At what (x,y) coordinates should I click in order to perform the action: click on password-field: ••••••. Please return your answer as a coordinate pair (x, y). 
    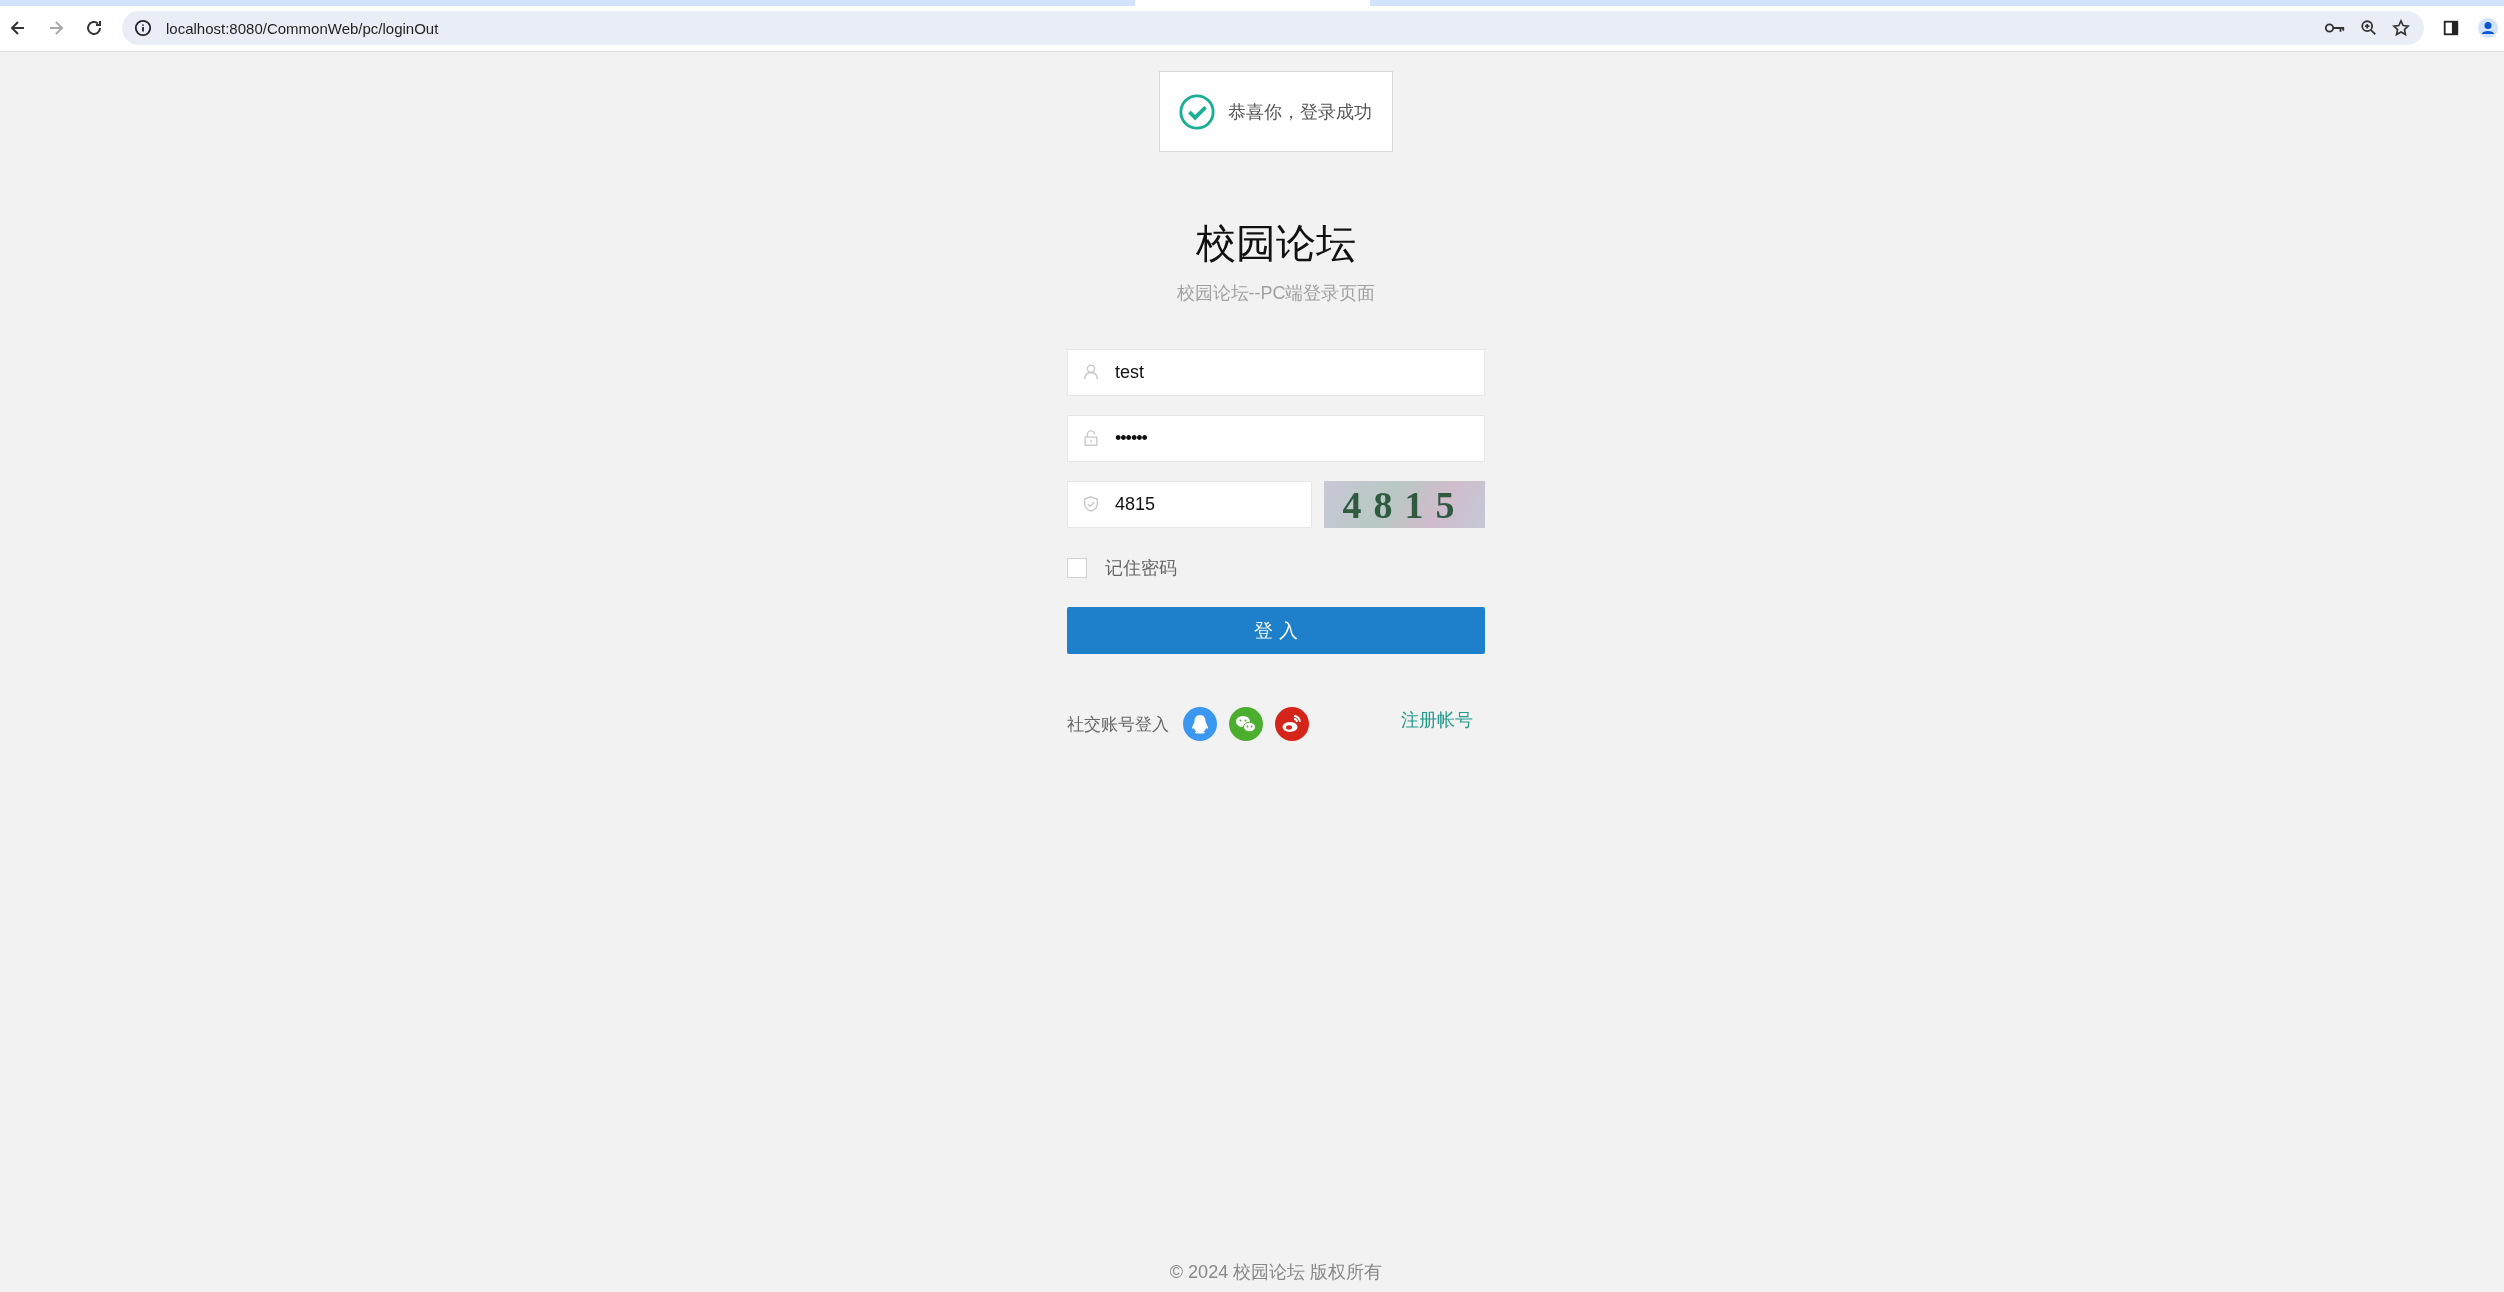
    Looking at the image, I should click on (1276, 438).